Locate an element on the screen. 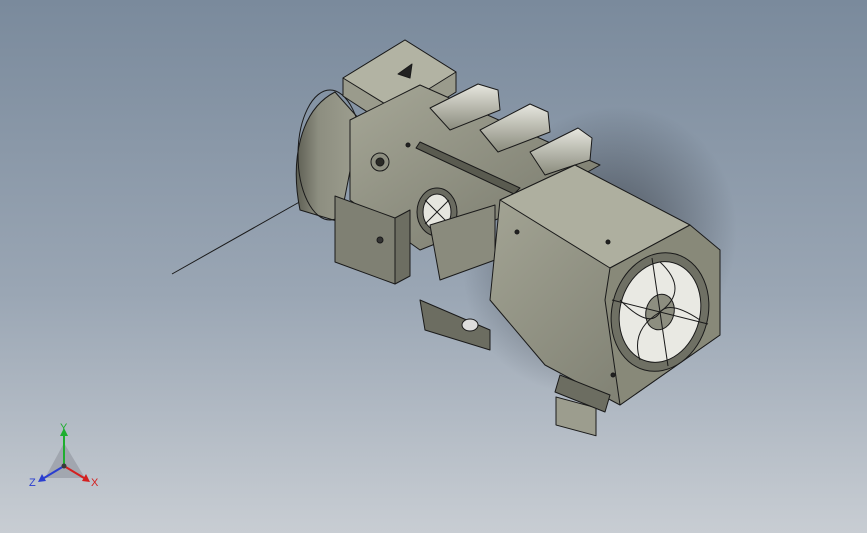 Image resolution: width=867 pixels, height=533 pixels. x-axis-label: X is located at coordinates (95, 483).